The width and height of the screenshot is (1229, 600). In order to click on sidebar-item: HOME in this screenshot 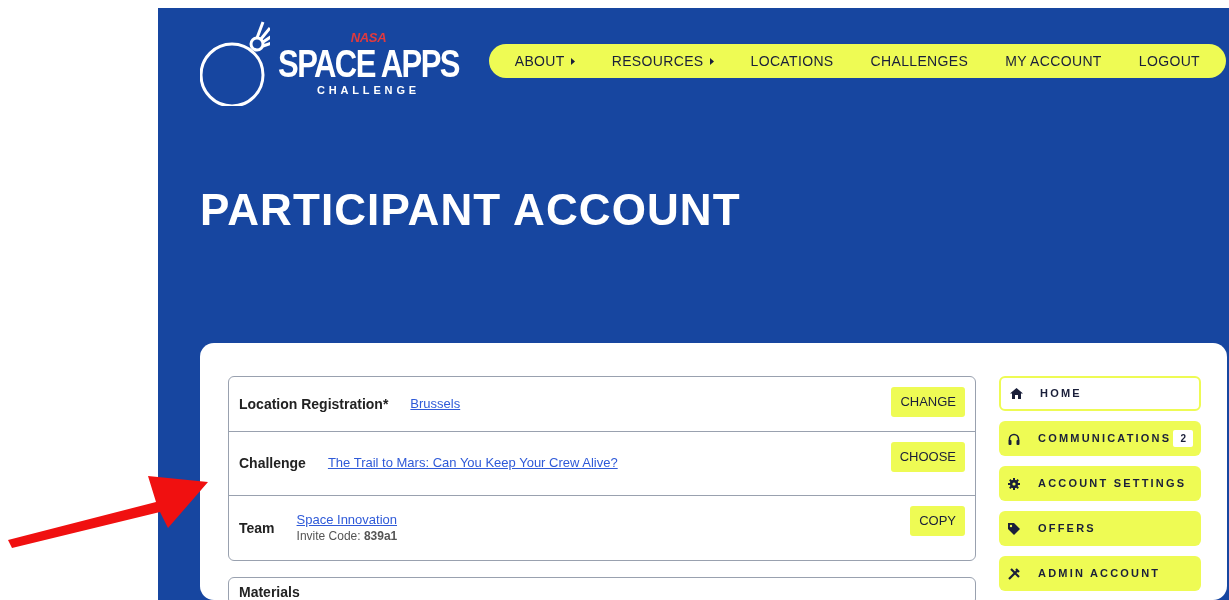, I will do `click(1100, 393)`.